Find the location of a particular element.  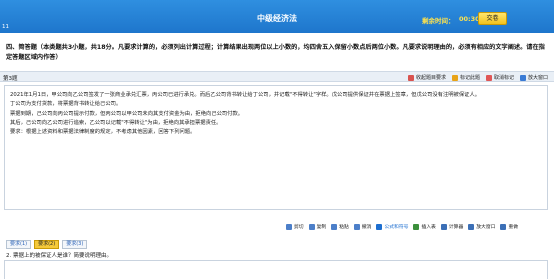

sub-question-text: 2. 票据上的被保证人是谁？简要说明理由。 is located at coordinates (59, 256).